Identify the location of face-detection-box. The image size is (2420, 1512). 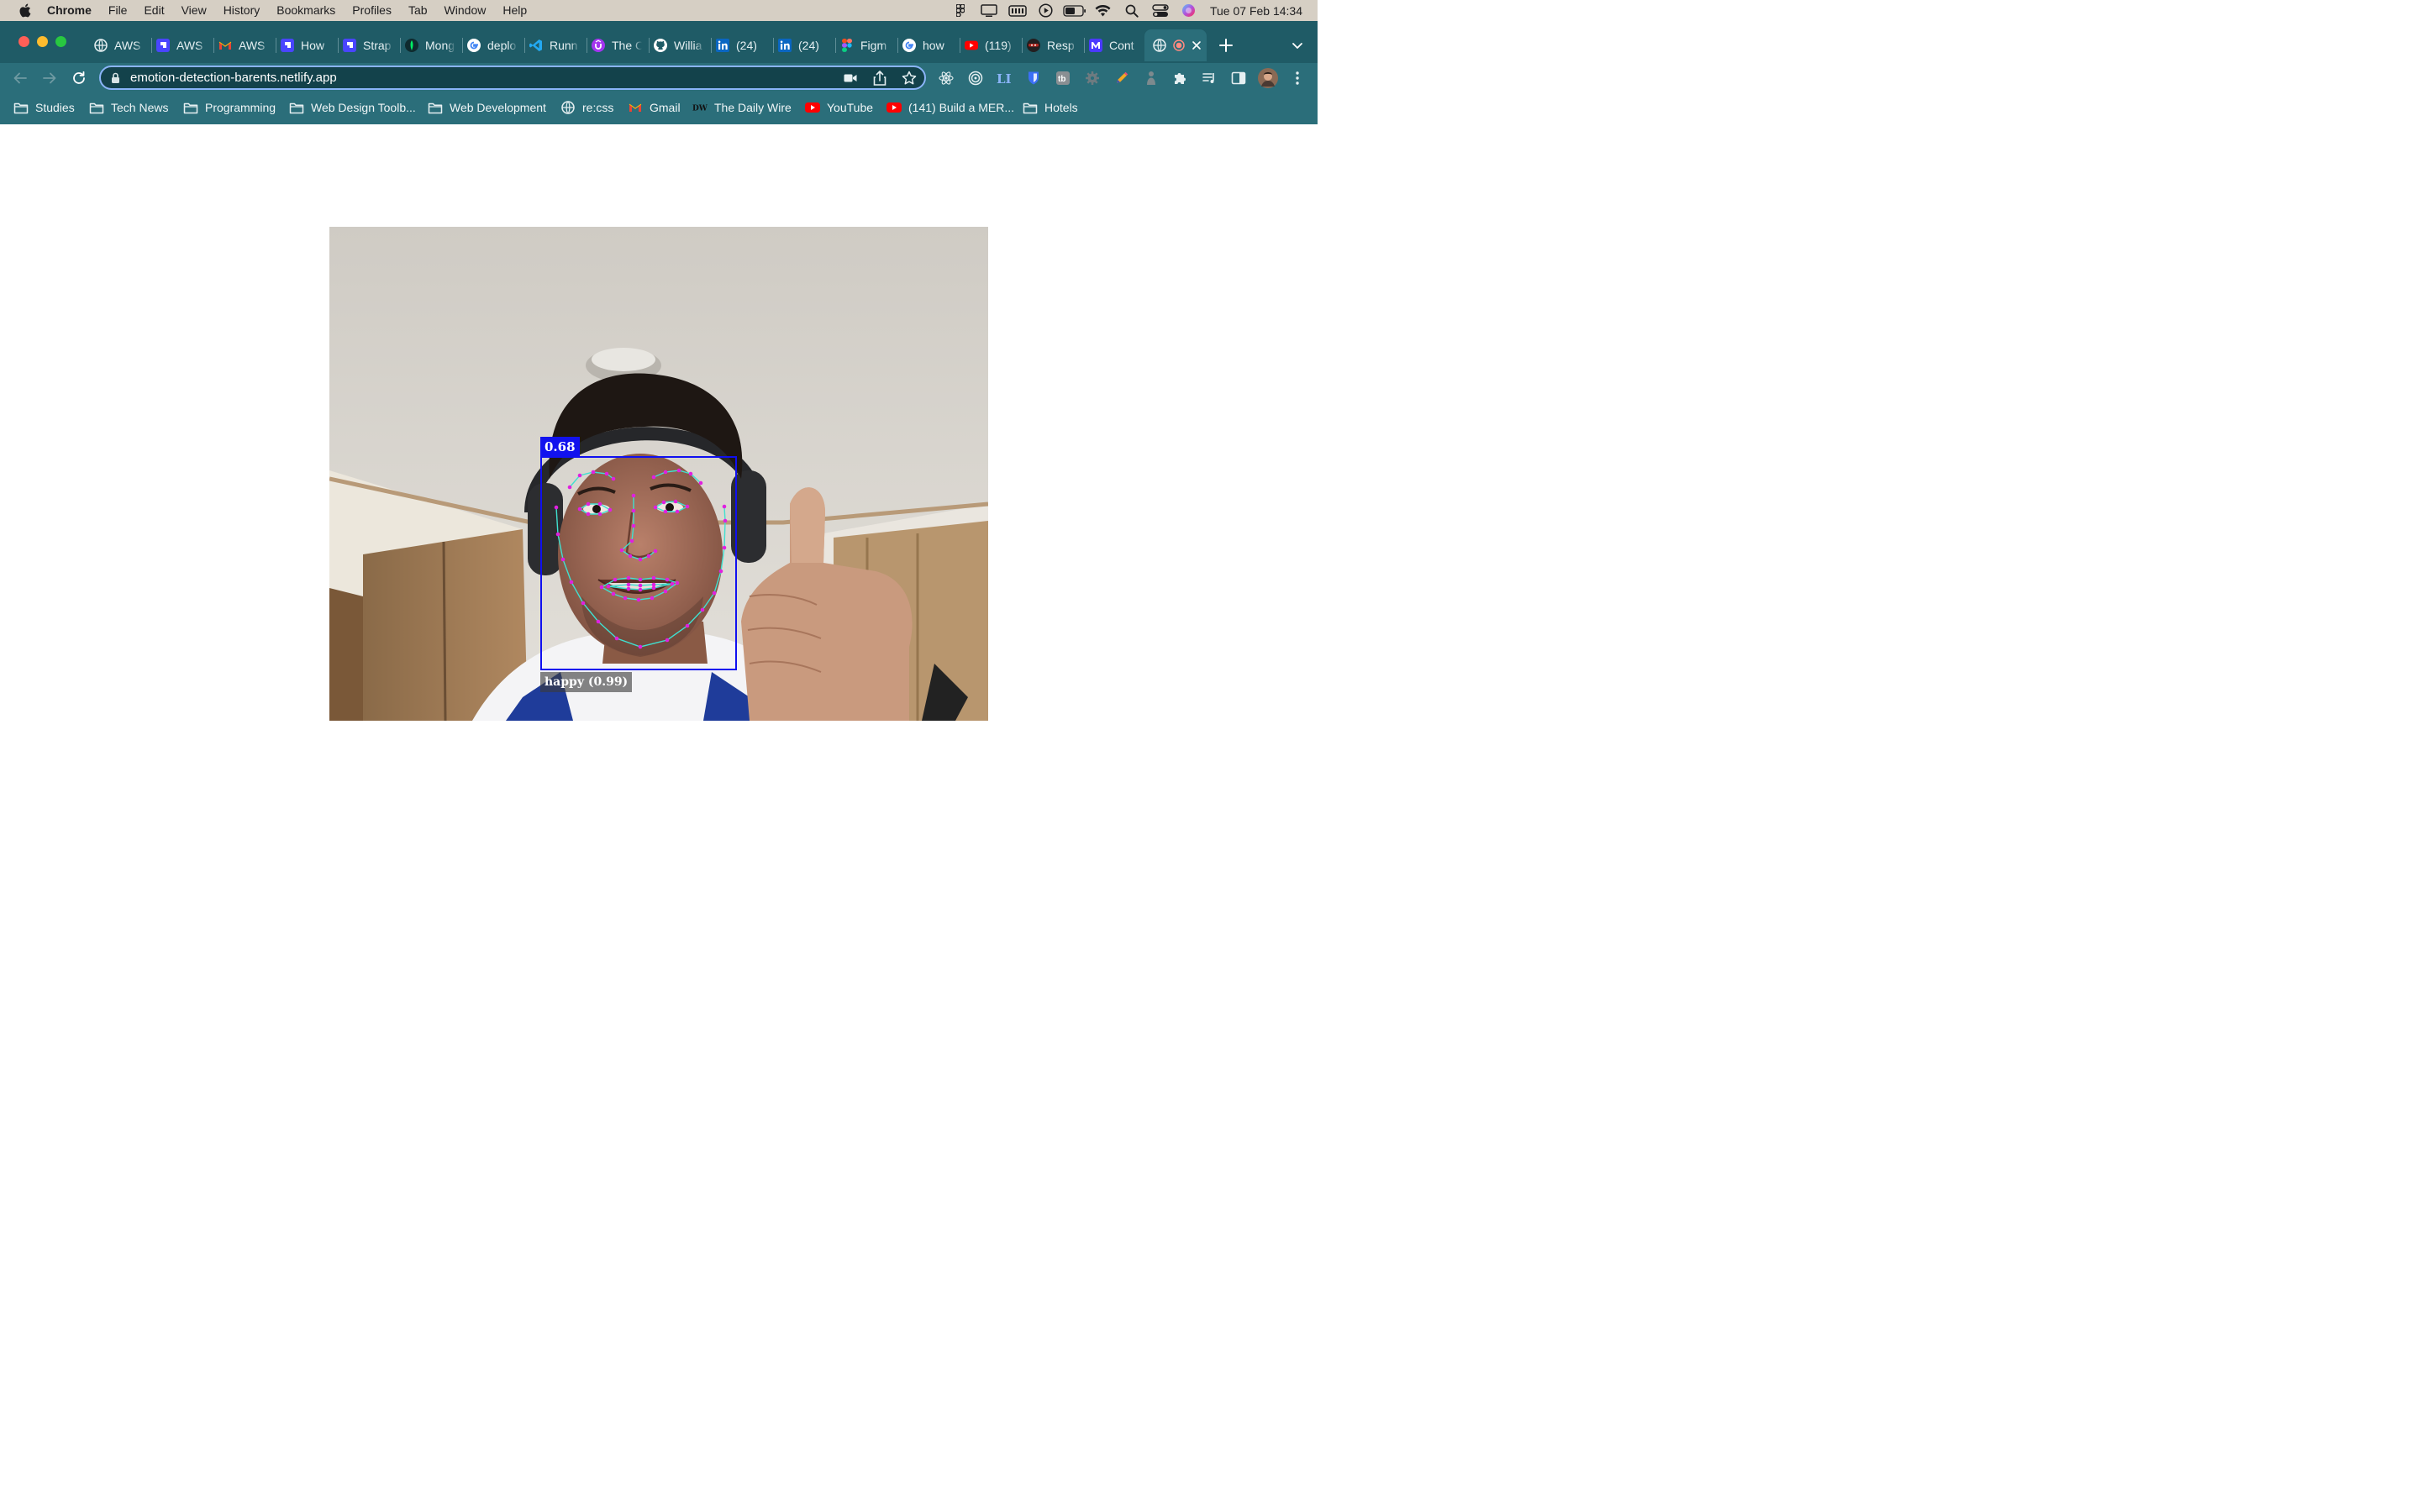
(638, 563).